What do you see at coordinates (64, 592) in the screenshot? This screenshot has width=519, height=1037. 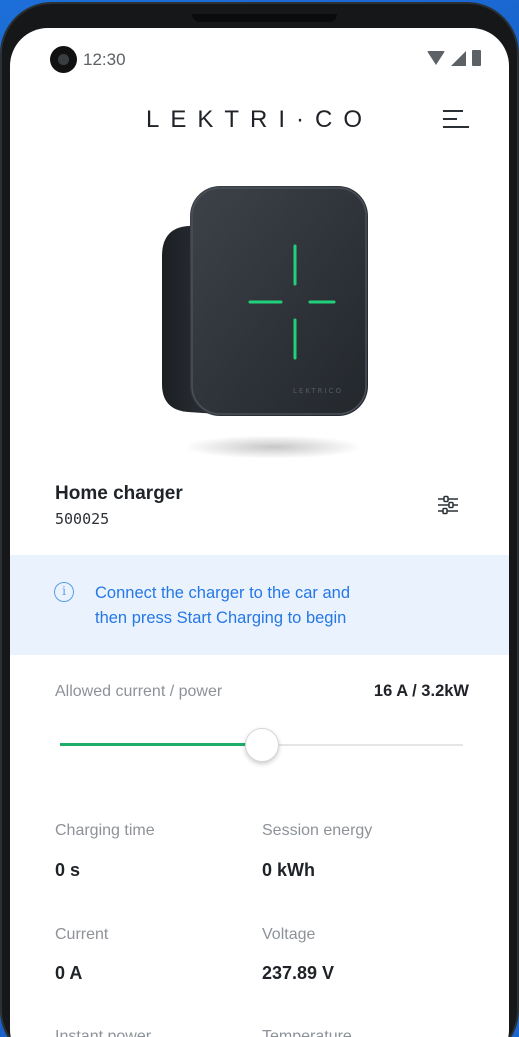 I see `info-icon: i` at bounding box center [64, 592].